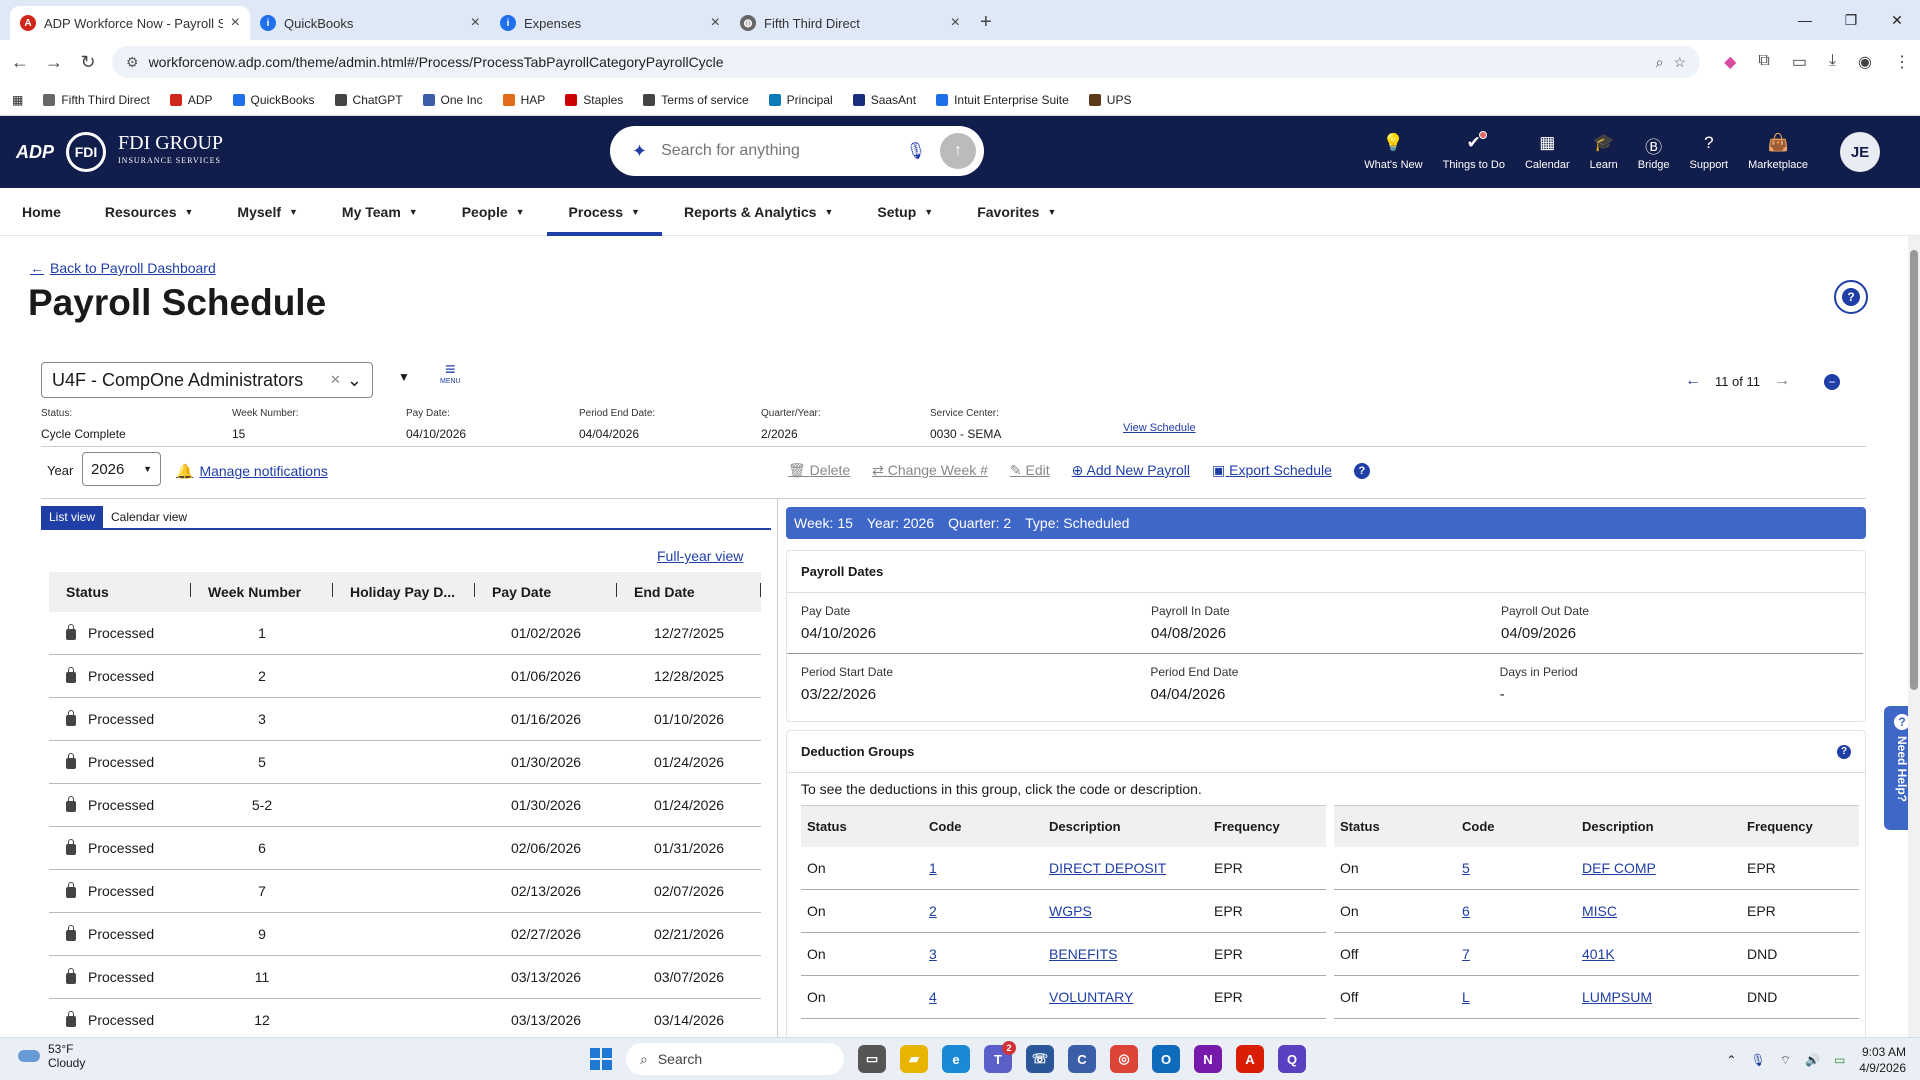 This screenshot has height=1080, width=1920. I want to click on header-learn: 🎓 Learn, so click(1604, 152).